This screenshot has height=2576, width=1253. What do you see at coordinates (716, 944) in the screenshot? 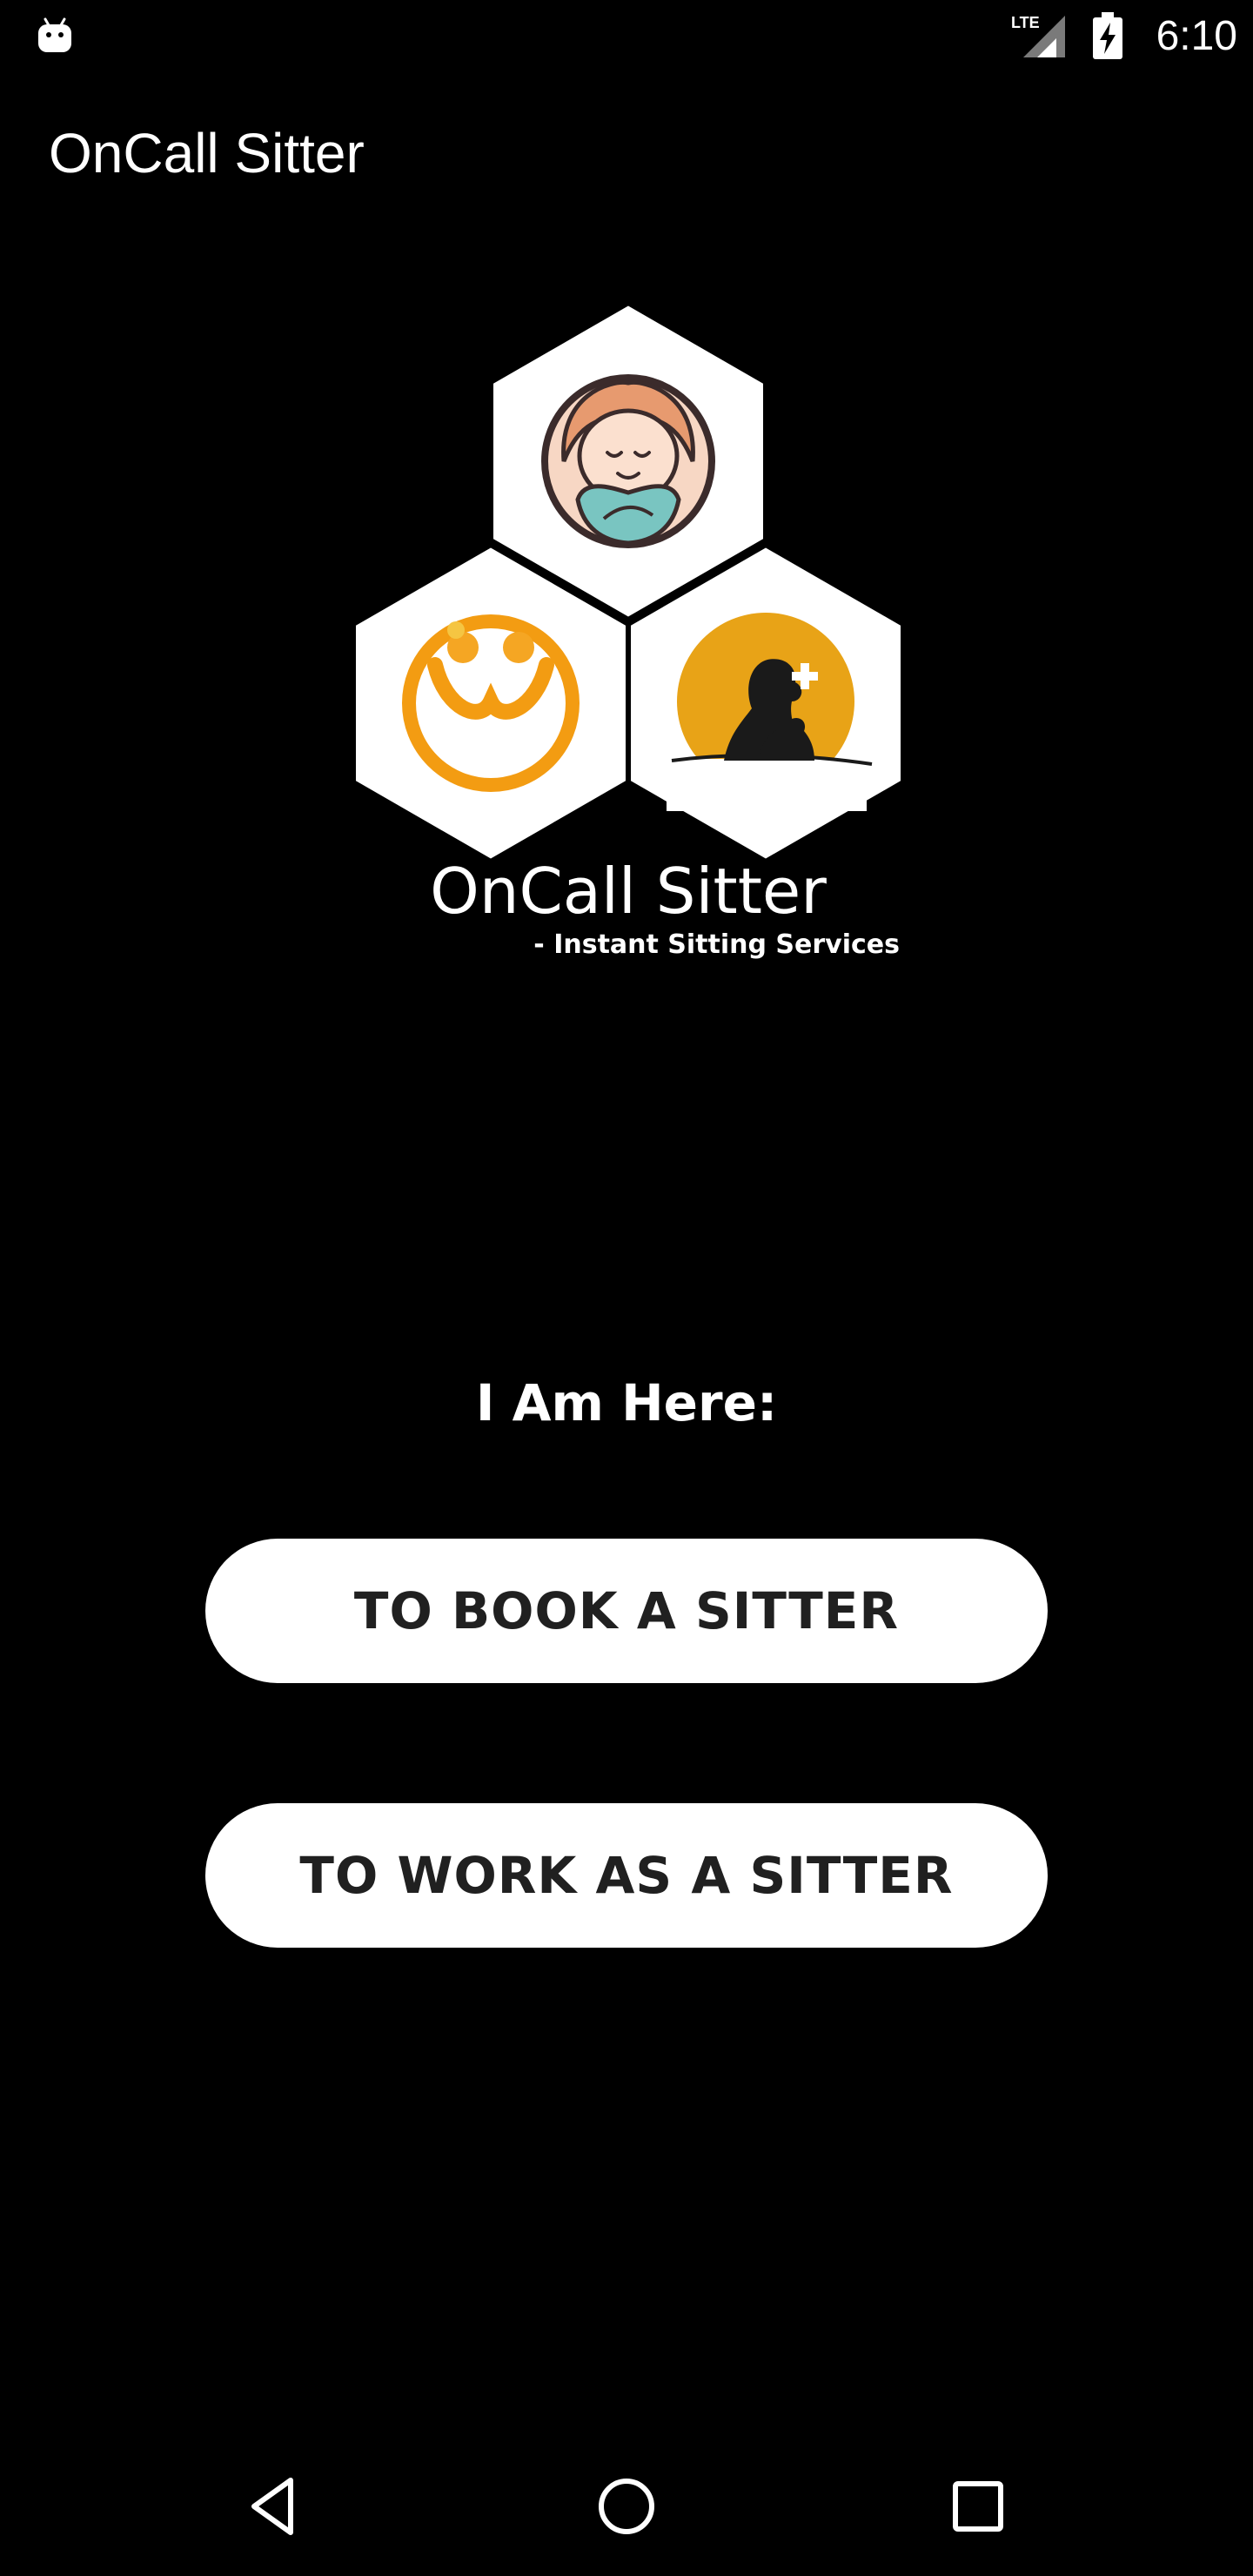
I see `logo-tagline: - Instant Sitting Services` at bounding box center [716, 944].